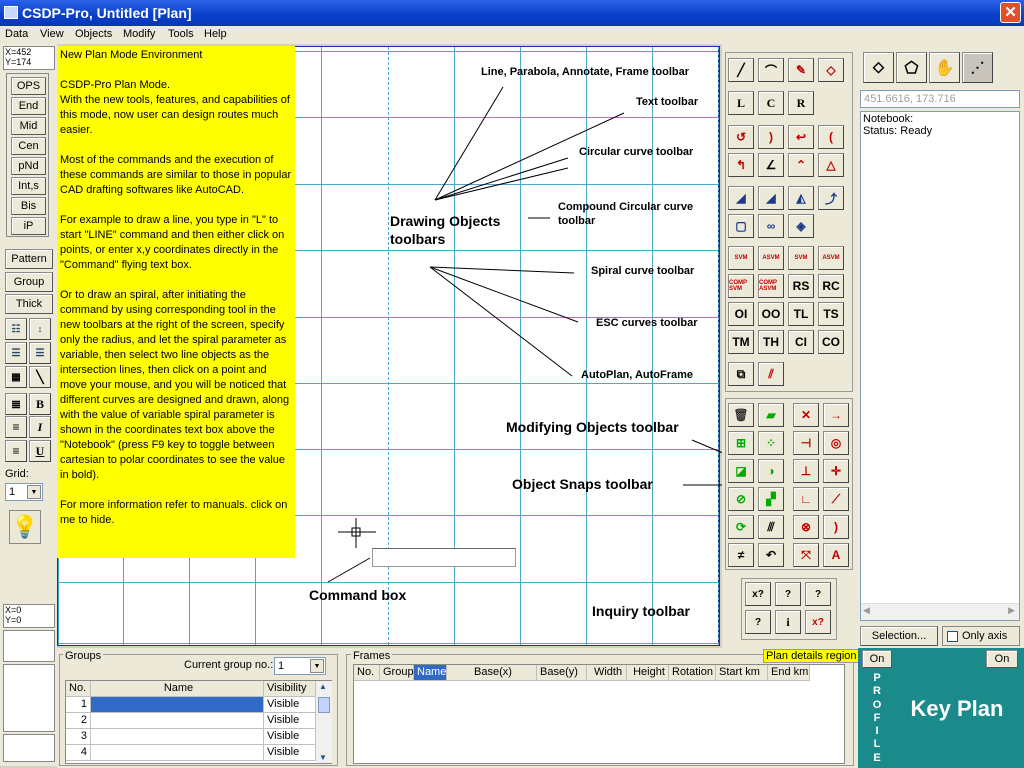 Image resolution: width=1024 pixels, height=768 pixels. I want to click on compound-curve-5-icon: ▢, so click(741, 226).